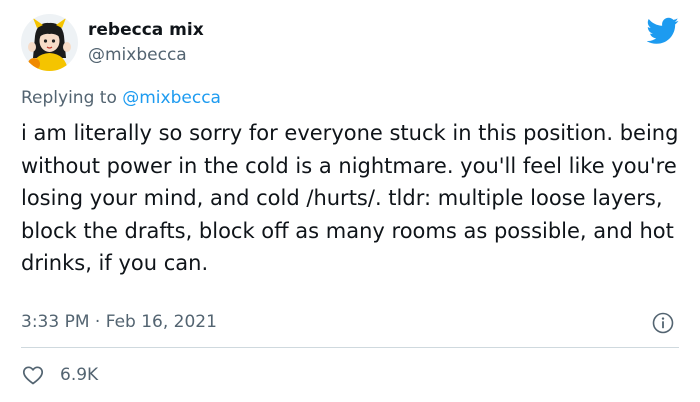  Describe the element at coordinates (79, 375) in the screenshot. I see `like-count: 6.9K` at that location.